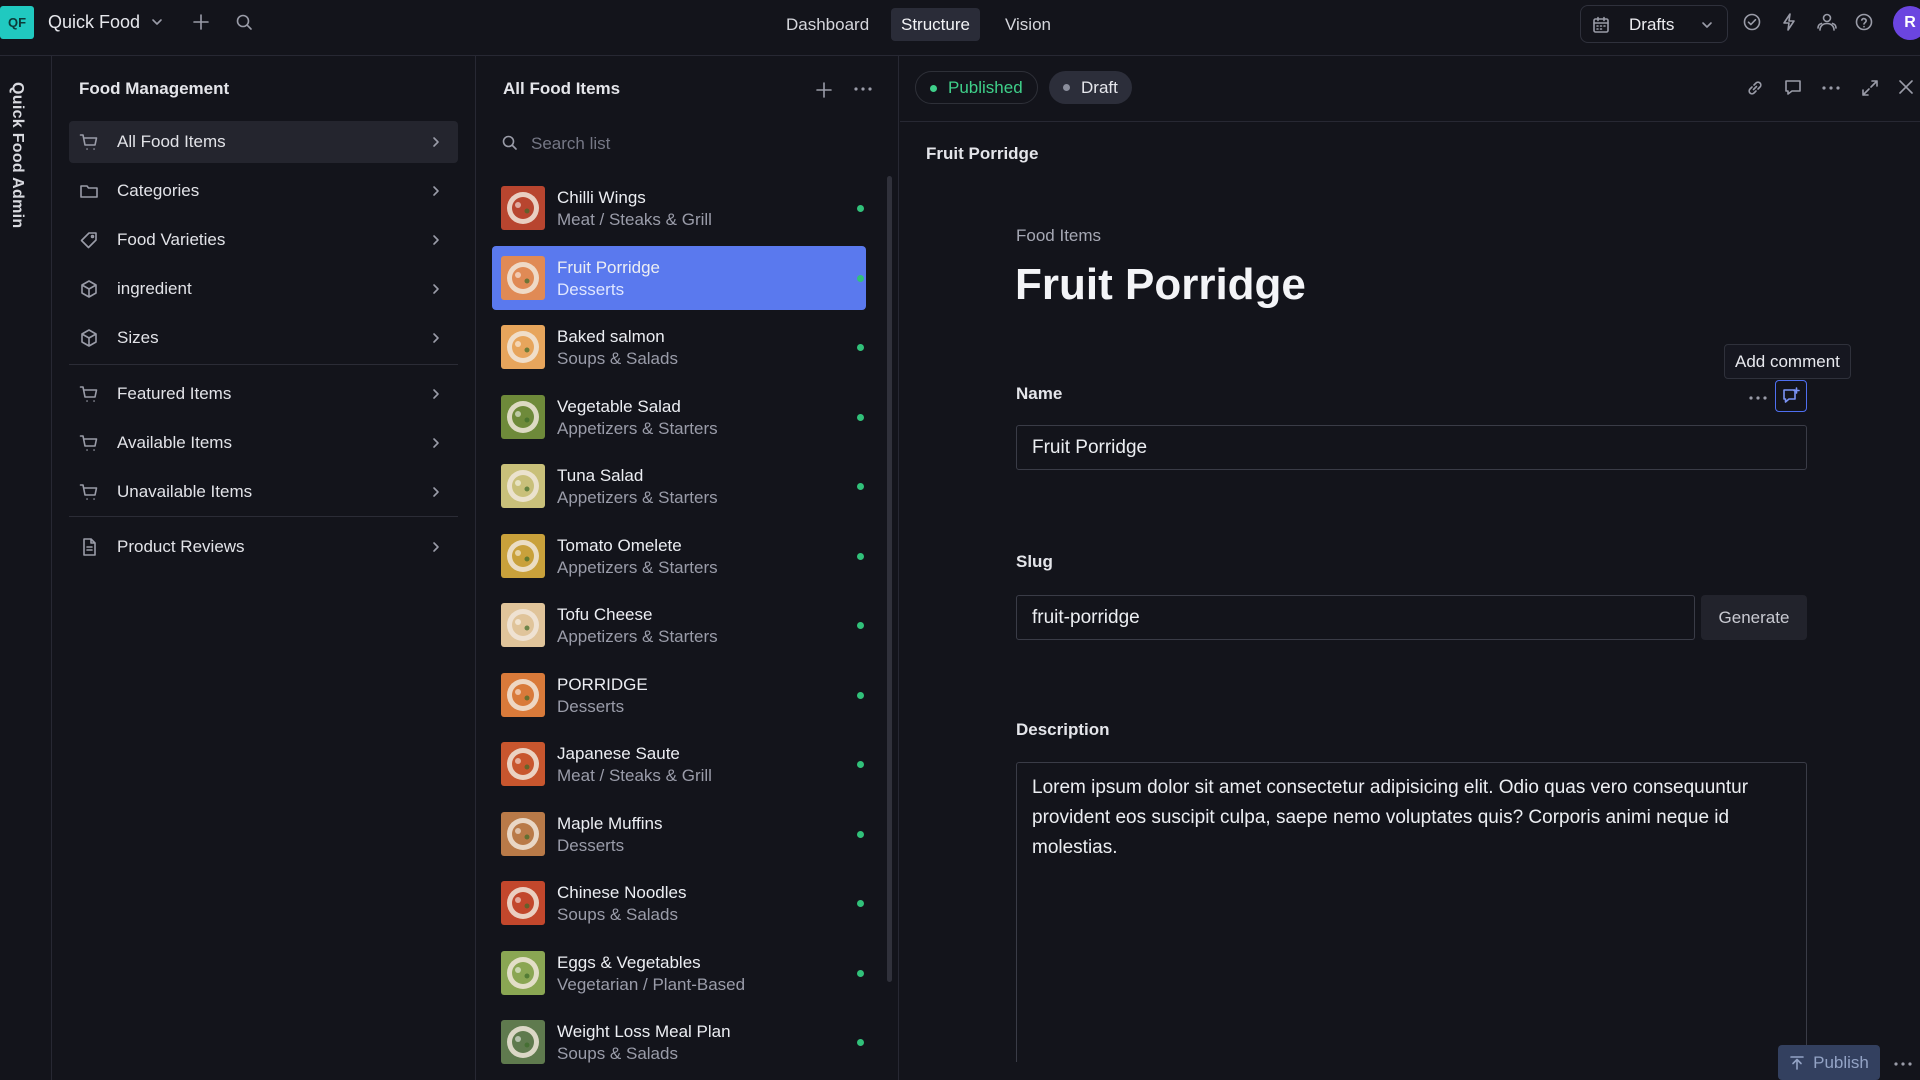  I want to click on add-comment-button, so click(1791, 396).